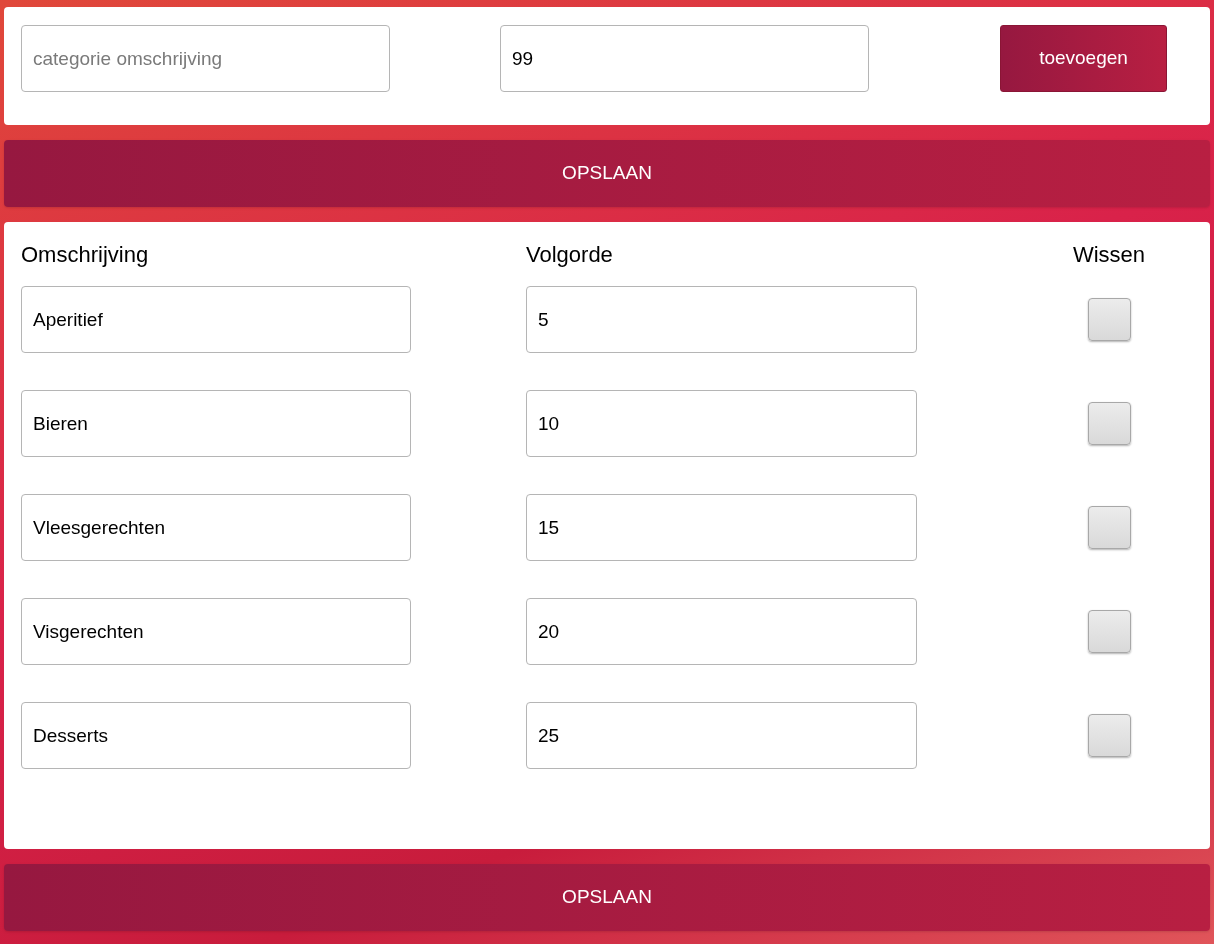 The image size is (1214, 944). Describe the element at coordinates (684, 58) in the screenshot. I see `order-input: 99` at that location.